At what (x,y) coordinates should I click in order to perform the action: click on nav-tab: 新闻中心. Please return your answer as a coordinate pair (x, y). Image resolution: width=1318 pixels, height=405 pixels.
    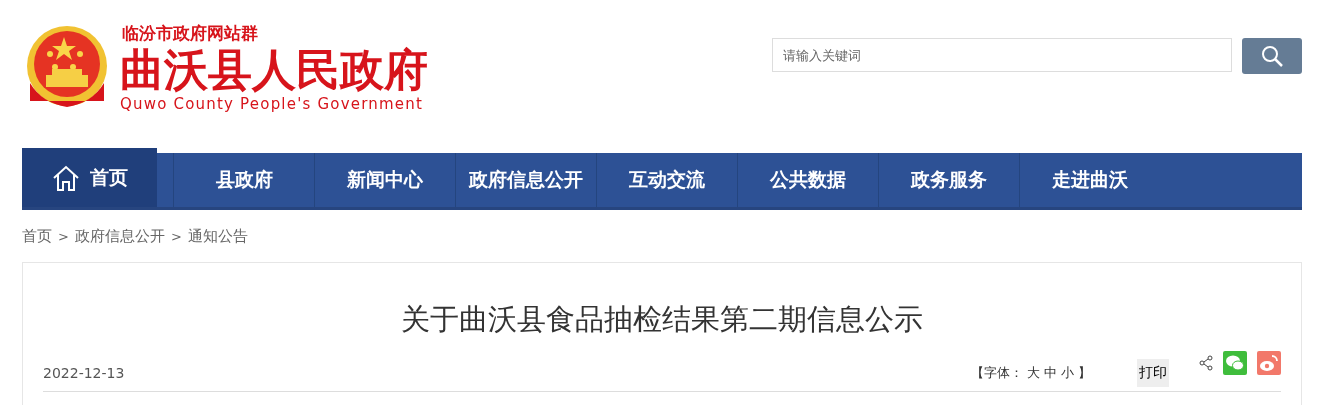
    Looking at the image, I should click on (384, 180).